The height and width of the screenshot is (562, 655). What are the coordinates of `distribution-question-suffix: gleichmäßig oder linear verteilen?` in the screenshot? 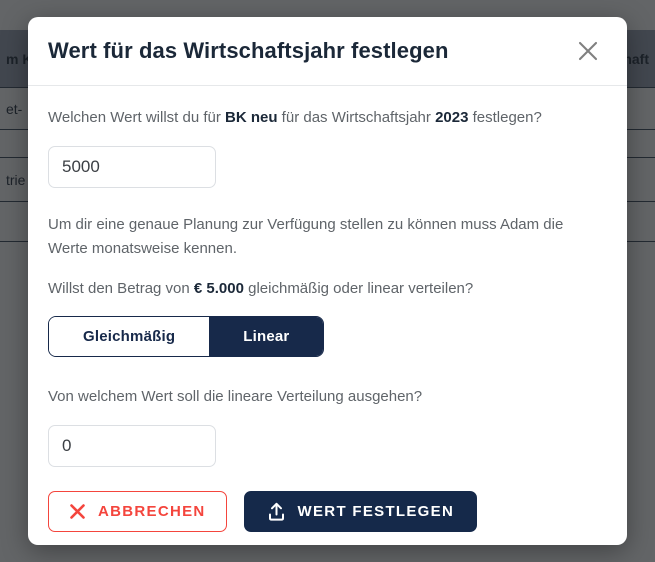 It's located at (358, 288).